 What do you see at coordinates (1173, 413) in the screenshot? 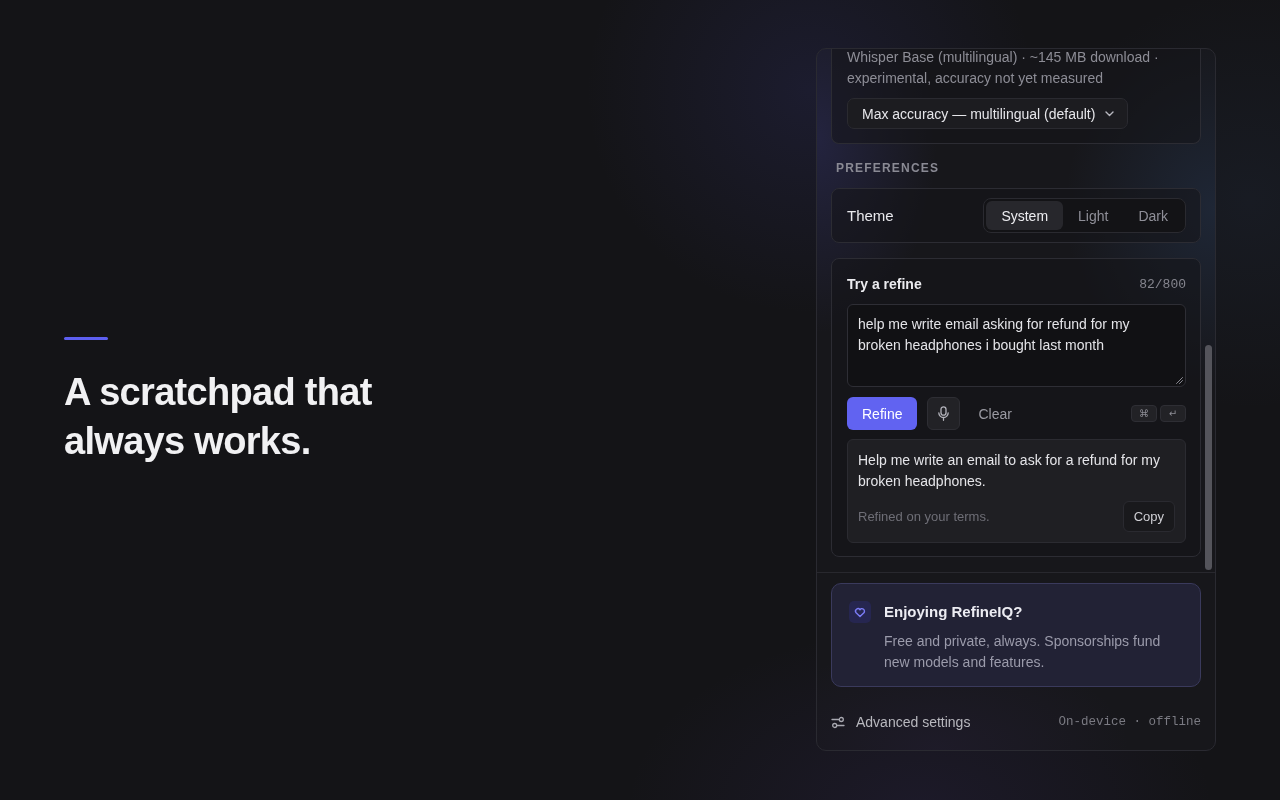
I see `shortcut-key: ↵` at bounding box center [1173, 413].